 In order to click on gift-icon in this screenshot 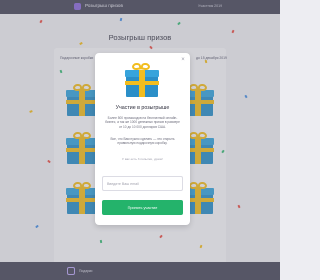, I will do `click(142, 79)`.